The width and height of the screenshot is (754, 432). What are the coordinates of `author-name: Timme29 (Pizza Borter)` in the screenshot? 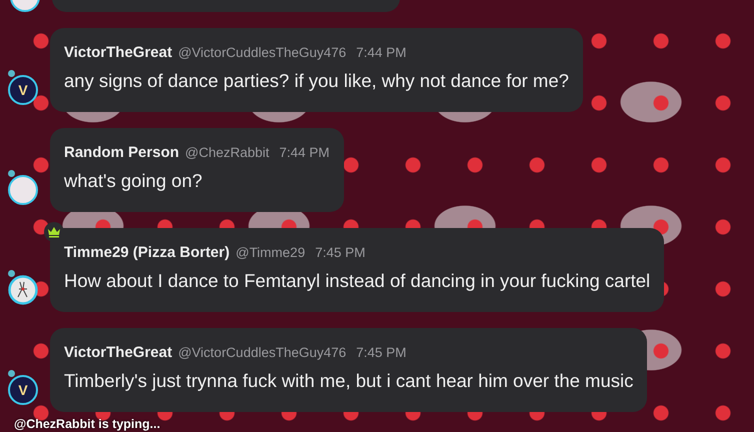 It's located at (147, 252).